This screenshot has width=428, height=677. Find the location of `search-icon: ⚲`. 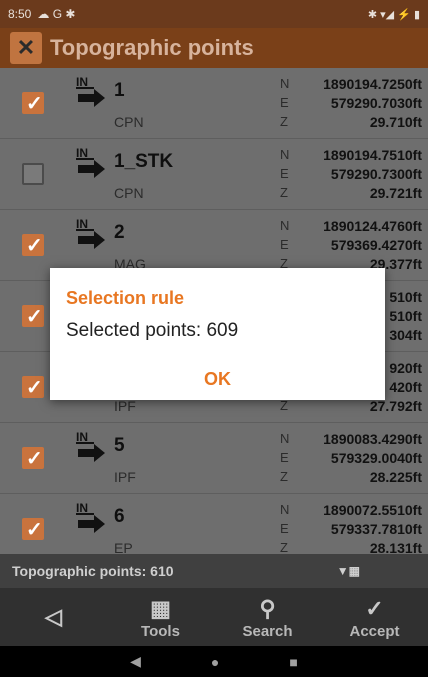

search-icon: ⚲ is located at coordinates (267, 608).